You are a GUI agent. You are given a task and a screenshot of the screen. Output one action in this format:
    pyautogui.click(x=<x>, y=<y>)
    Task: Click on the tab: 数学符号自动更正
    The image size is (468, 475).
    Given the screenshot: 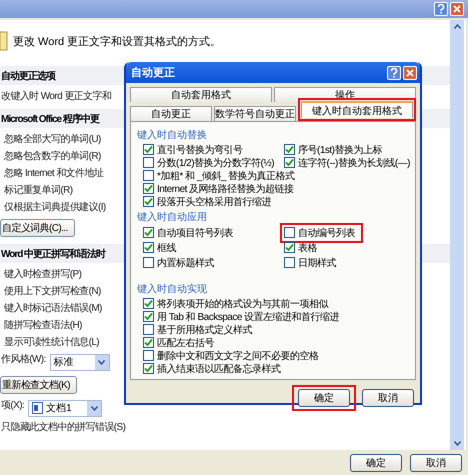 What is the action you would take?
    pyautogui.click(x=255, y=113)
    